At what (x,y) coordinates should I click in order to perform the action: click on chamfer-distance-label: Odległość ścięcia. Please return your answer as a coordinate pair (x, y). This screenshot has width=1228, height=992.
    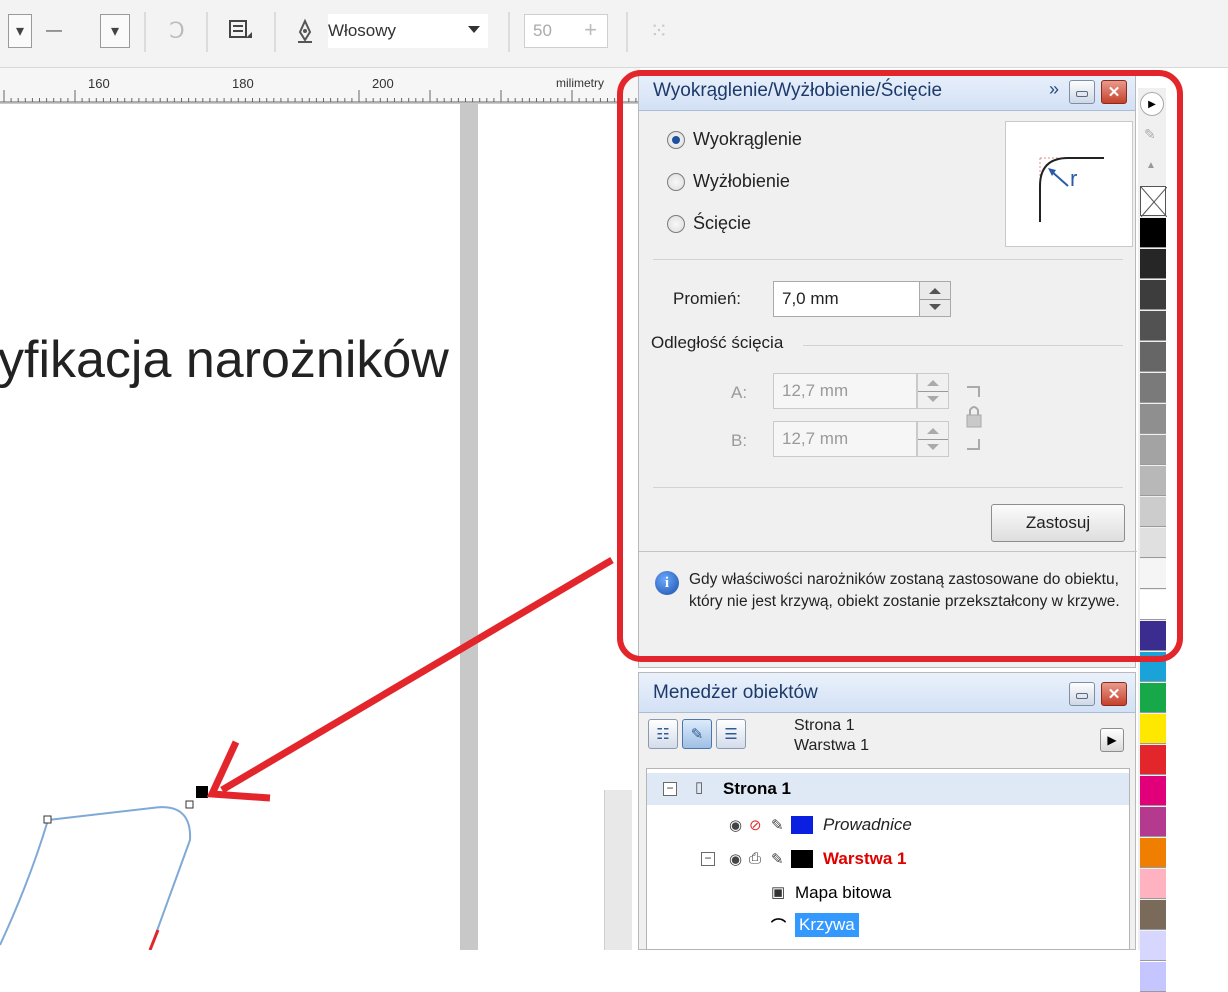
    Looking at the image, I should click on (717, 342).